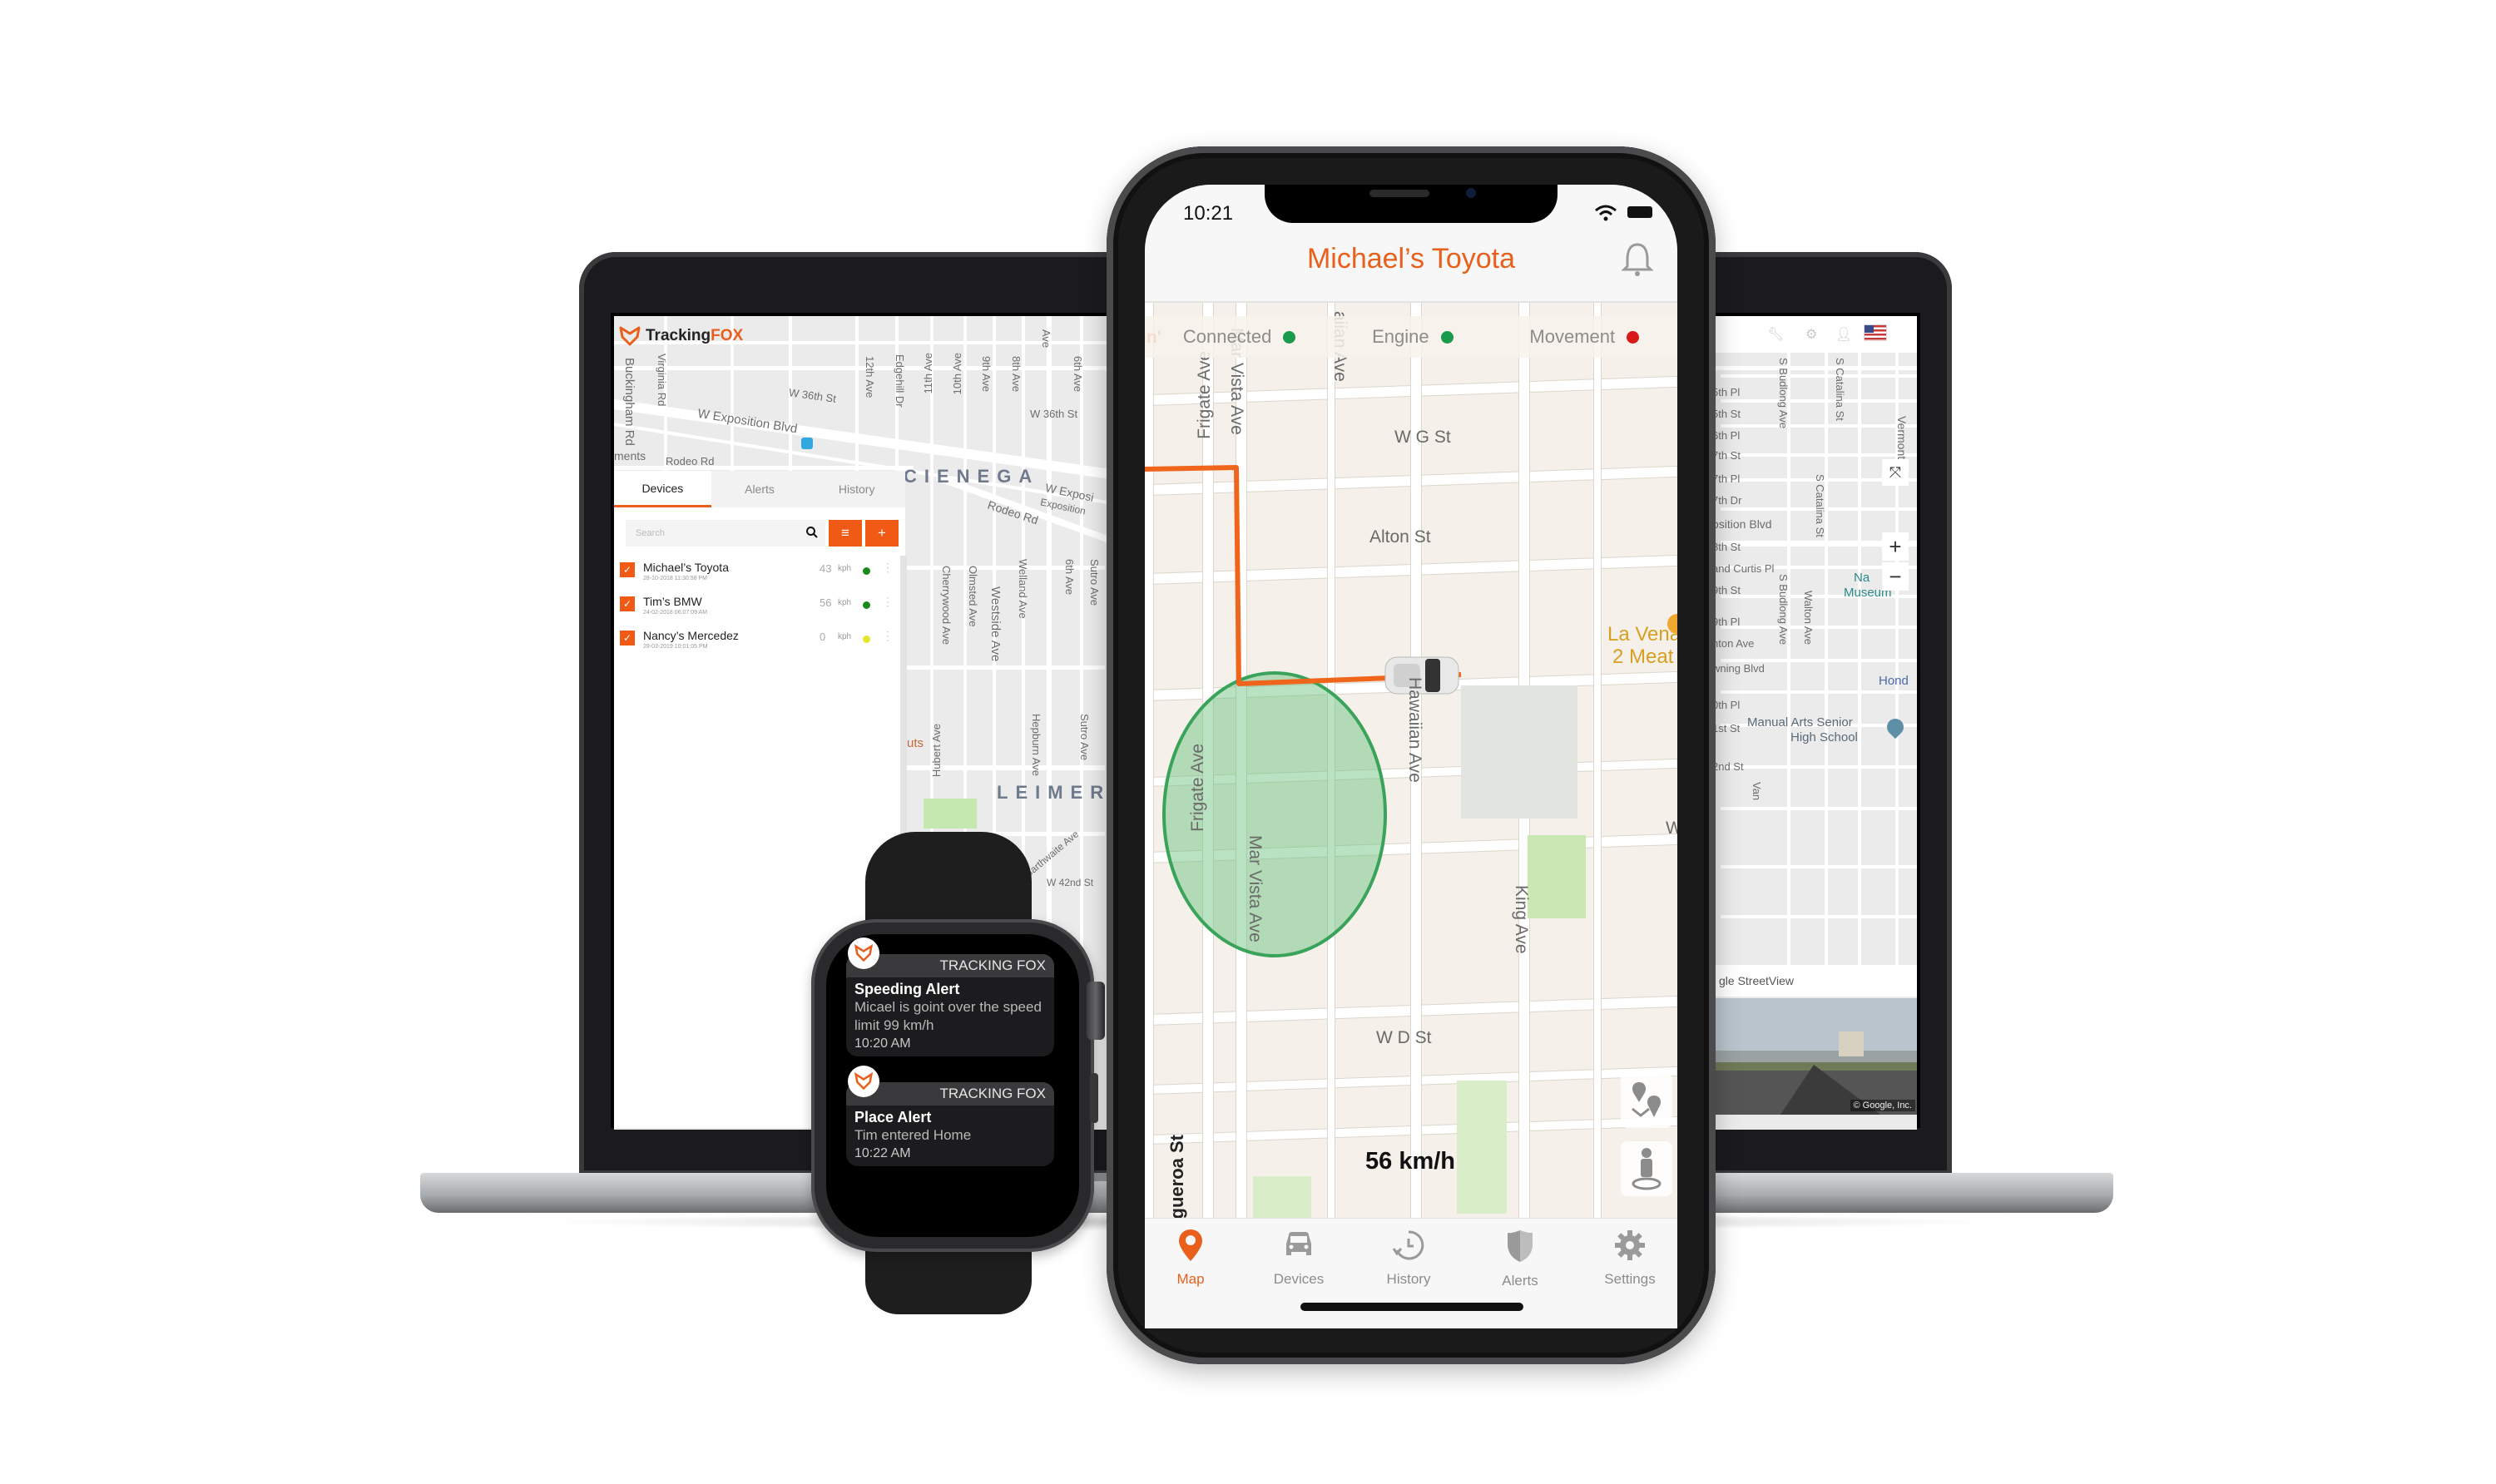 This screenshot has height=1484, width=2496. What do you see at coordinates (1471, 193) in the screenshot?
I see `phone-camera` at bounding box center [1471, 193].